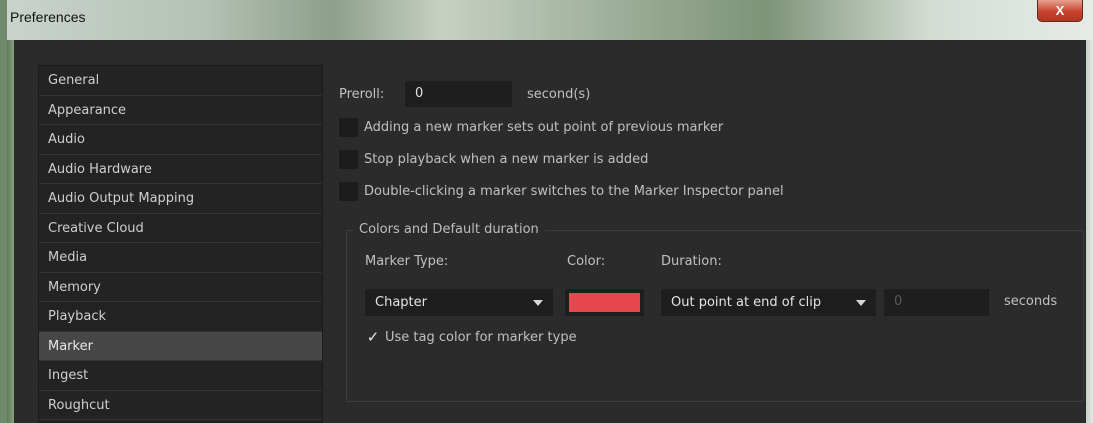  I want to click on sidebar-item-appearance: Appearance, so click(180, 110).